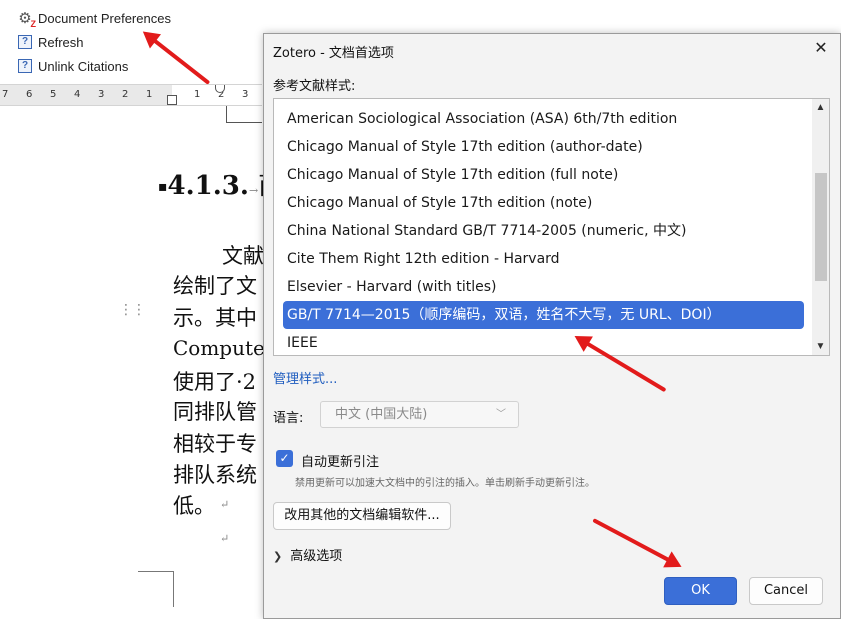  What do you see at coordinates (381, 414) in the screenshot?
I see `language-value: 中文 (中国大陆)` at bounding box center [381, 414].